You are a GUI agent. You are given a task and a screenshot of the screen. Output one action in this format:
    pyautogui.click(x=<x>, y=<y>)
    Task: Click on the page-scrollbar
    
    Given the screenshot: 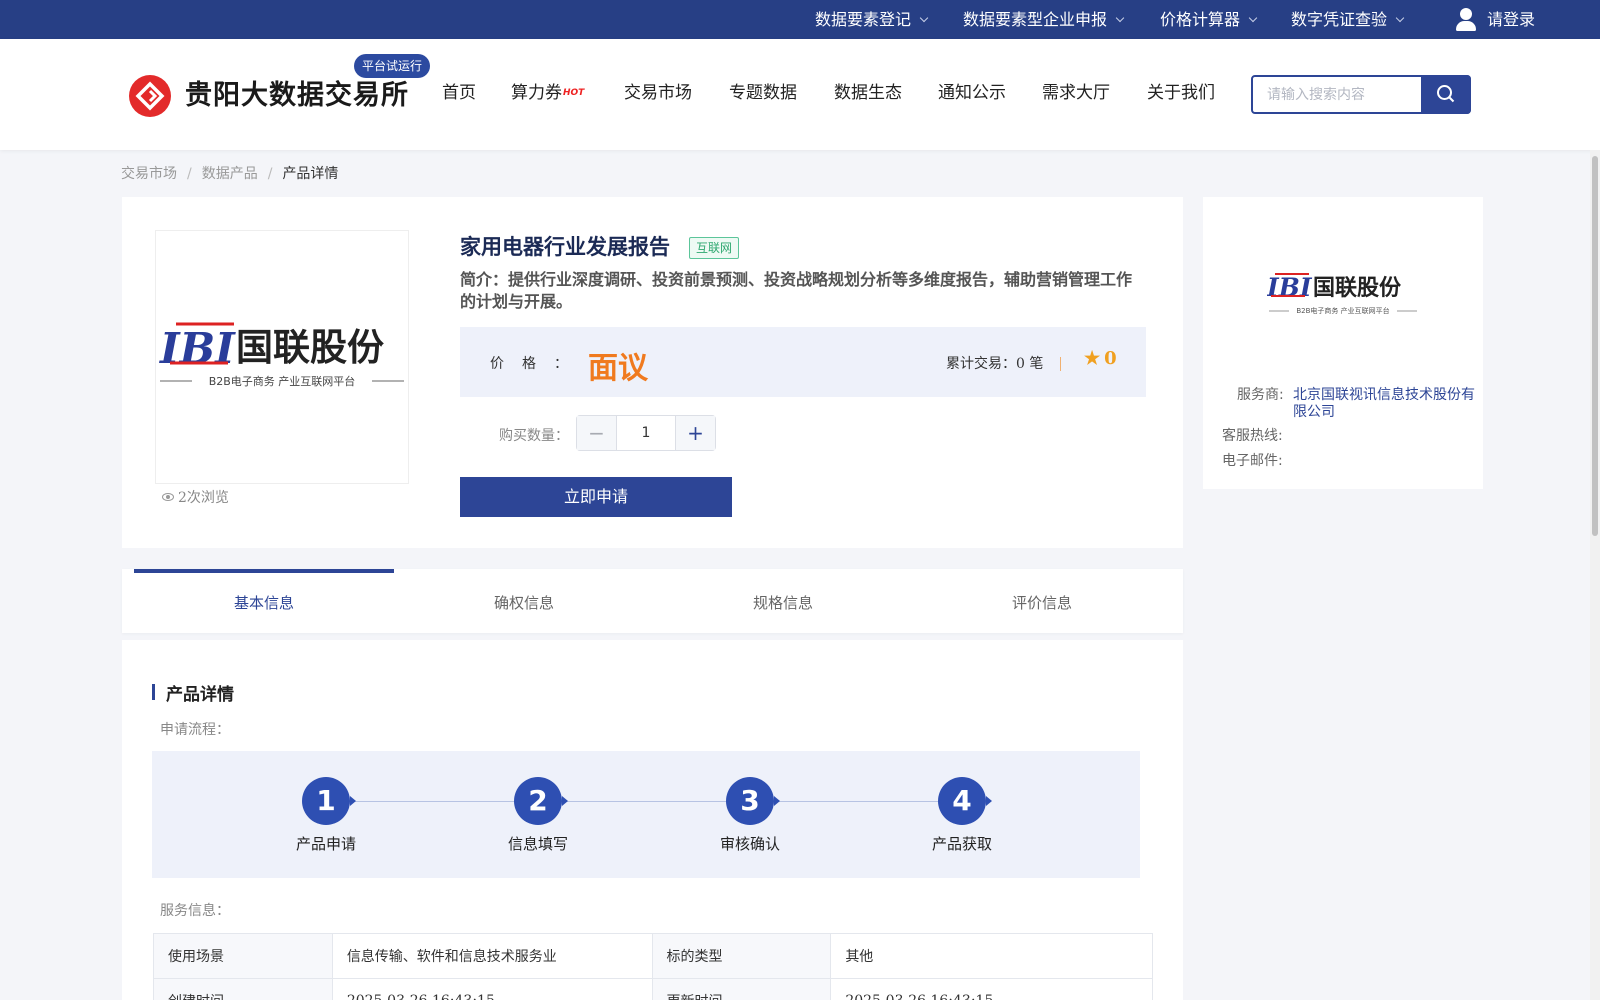 What is the action you would take?
    pyautogui.click(x=1595, y=575)
    